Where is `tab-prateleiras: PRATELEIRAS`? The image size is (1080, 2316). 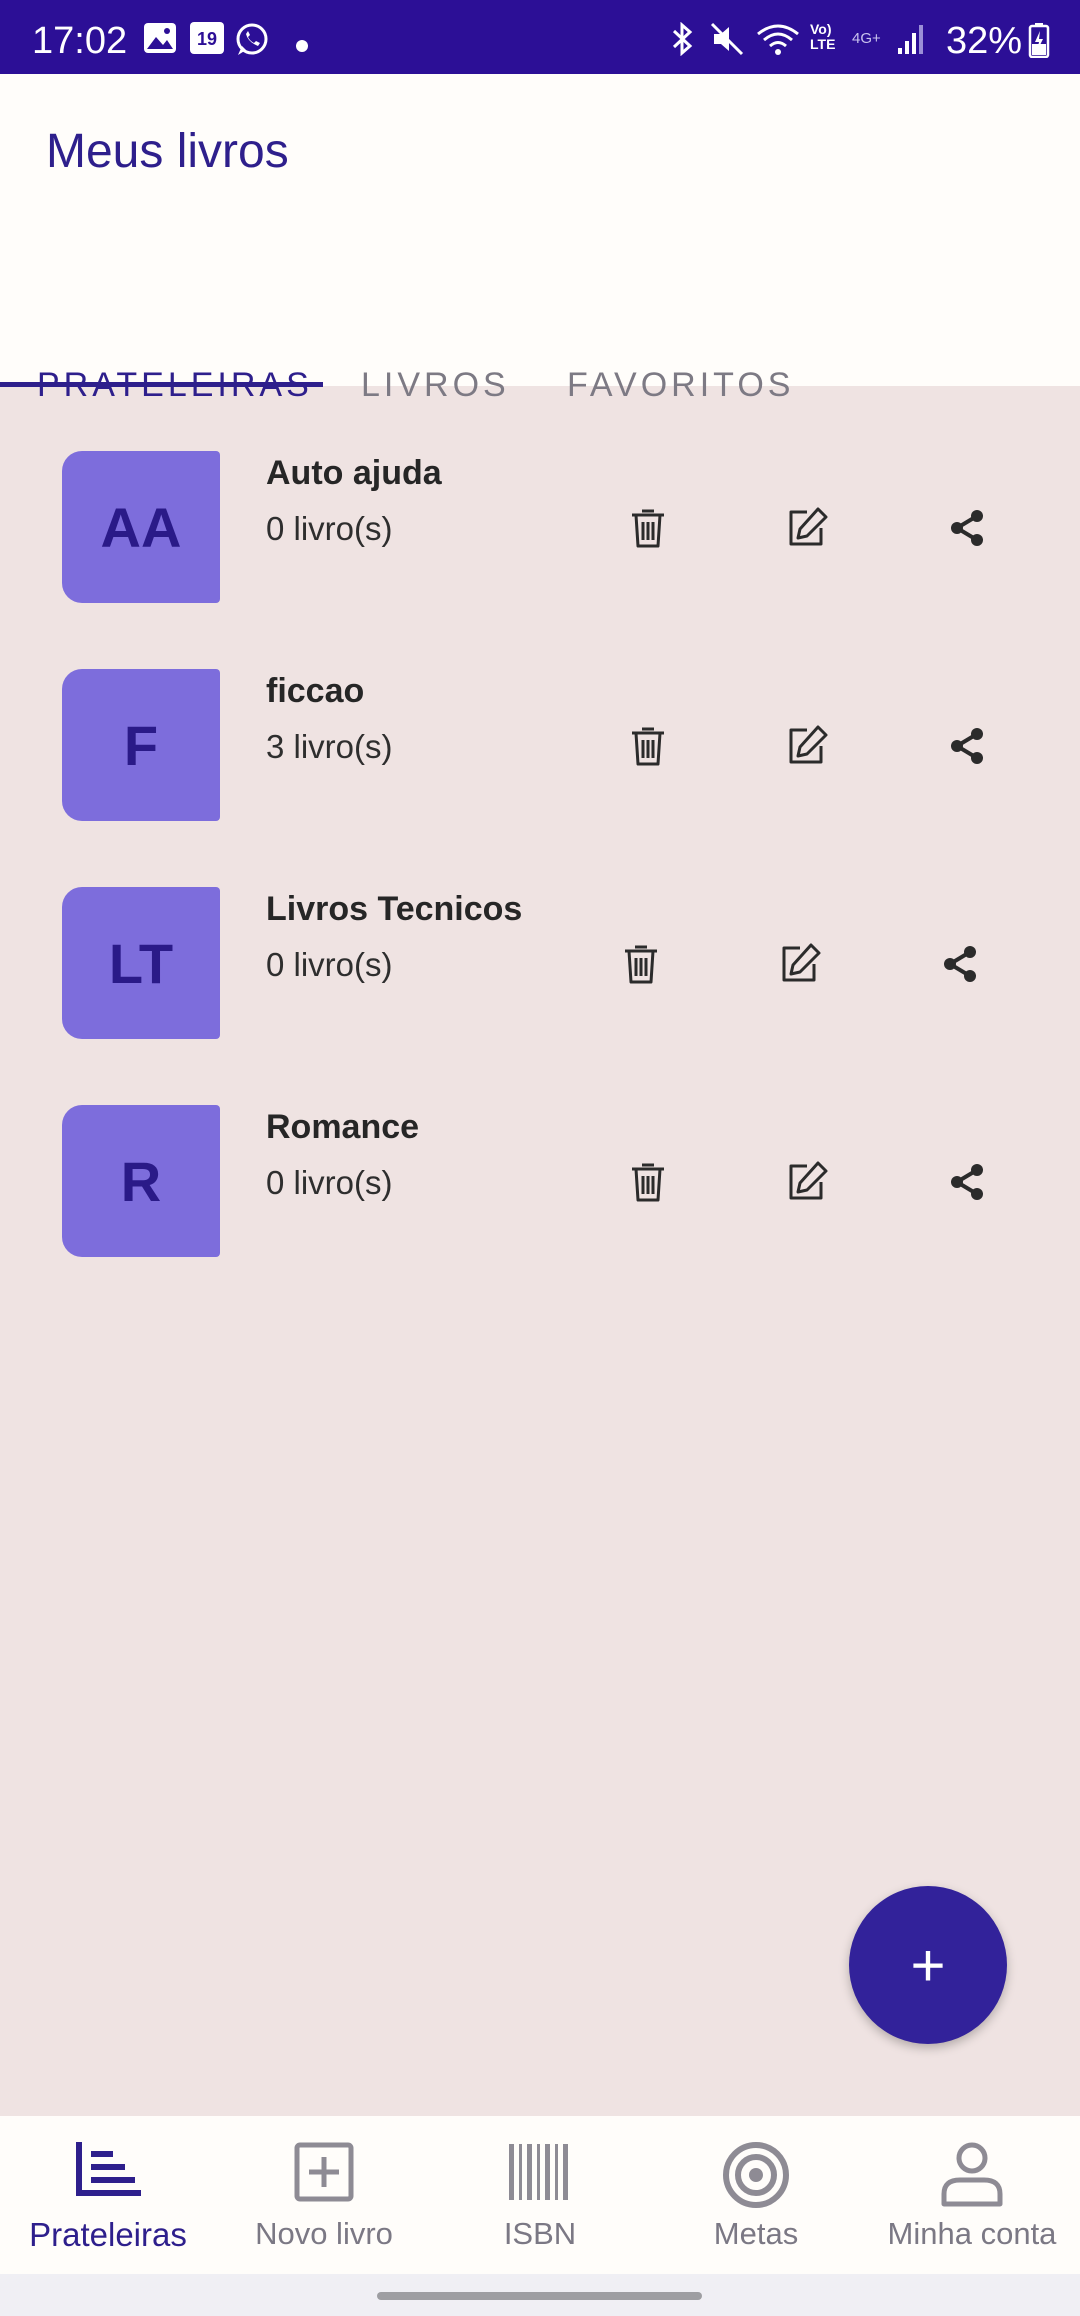
tab-prateleiras: PRATELEIRAS is located at coordinates (175, 344).